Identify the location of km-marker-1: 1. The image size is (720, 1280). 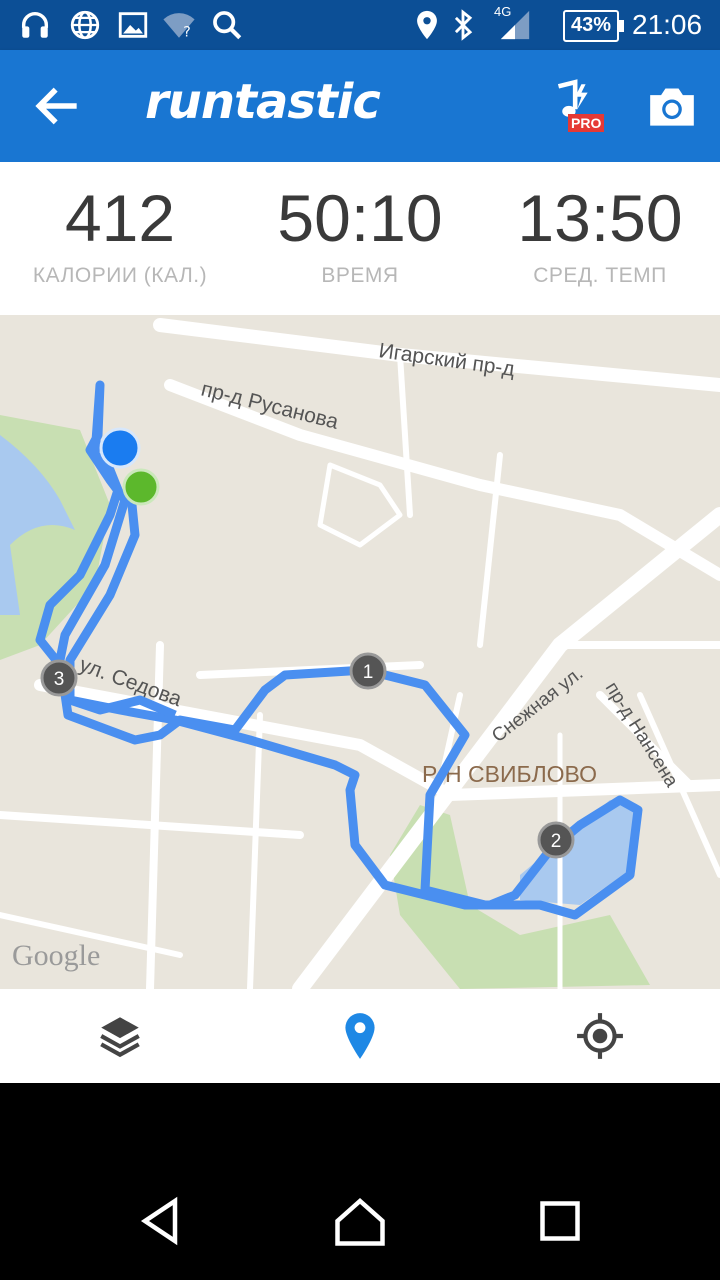
(368, 671).